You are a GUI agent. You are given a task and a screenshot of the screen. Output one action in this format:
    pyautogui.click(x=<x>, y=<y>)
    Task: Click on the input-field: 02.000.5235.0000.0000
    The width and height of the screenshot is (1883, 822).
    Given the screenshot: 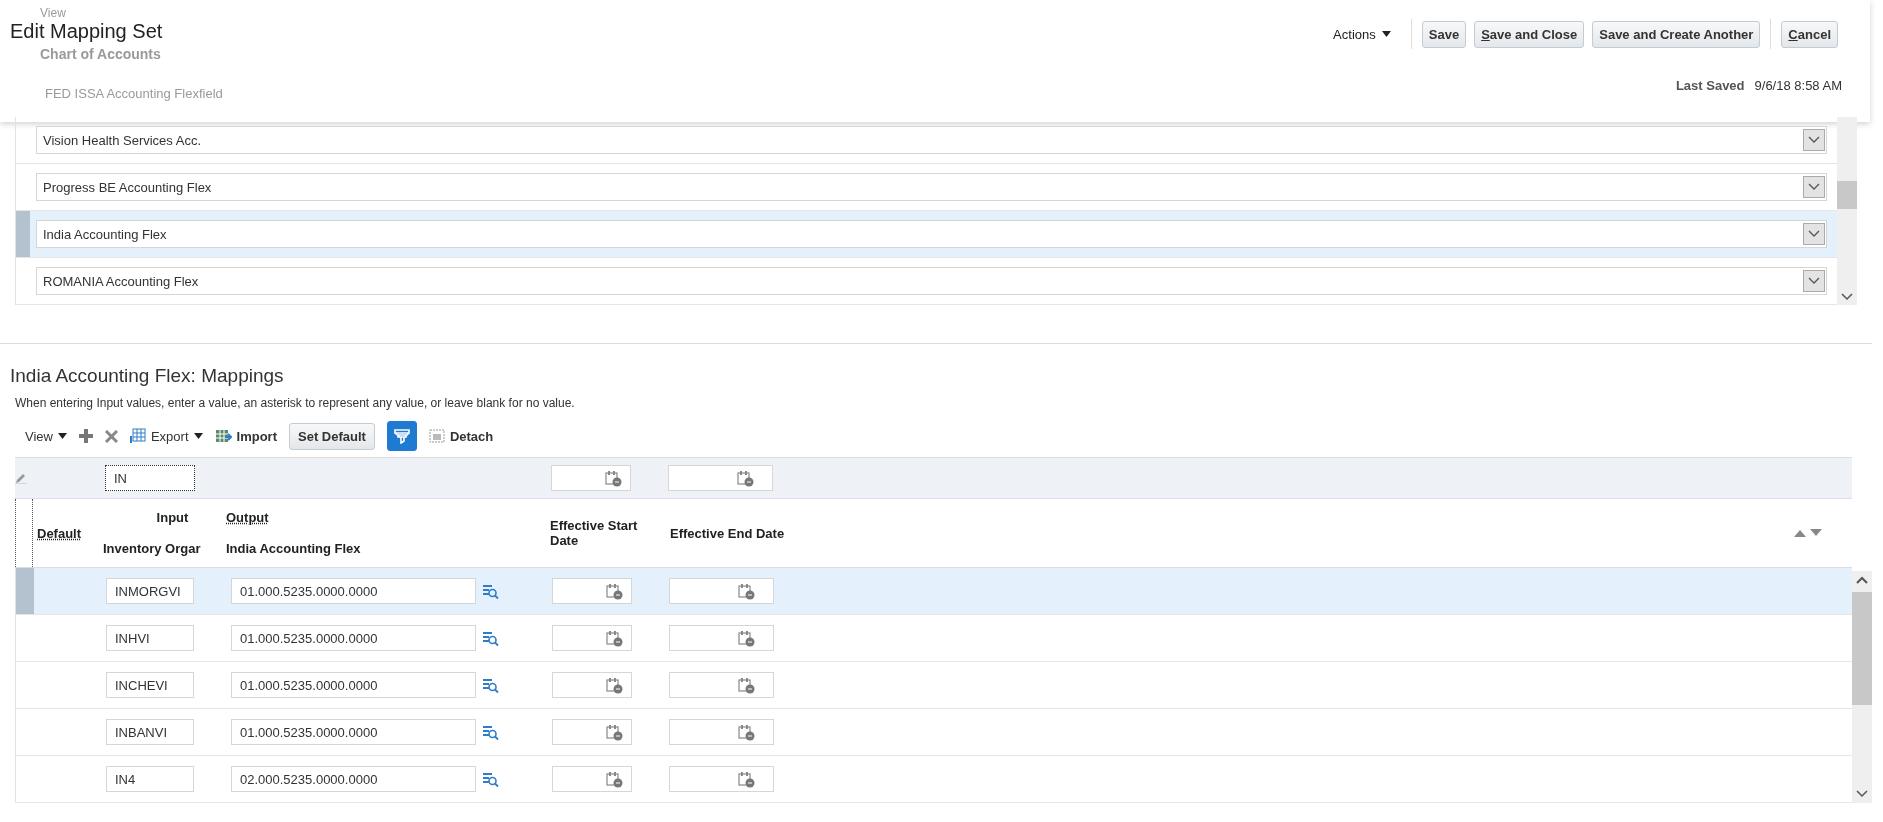 What is the action you would take?
    pyautogui.click(x=353, y=779)
    